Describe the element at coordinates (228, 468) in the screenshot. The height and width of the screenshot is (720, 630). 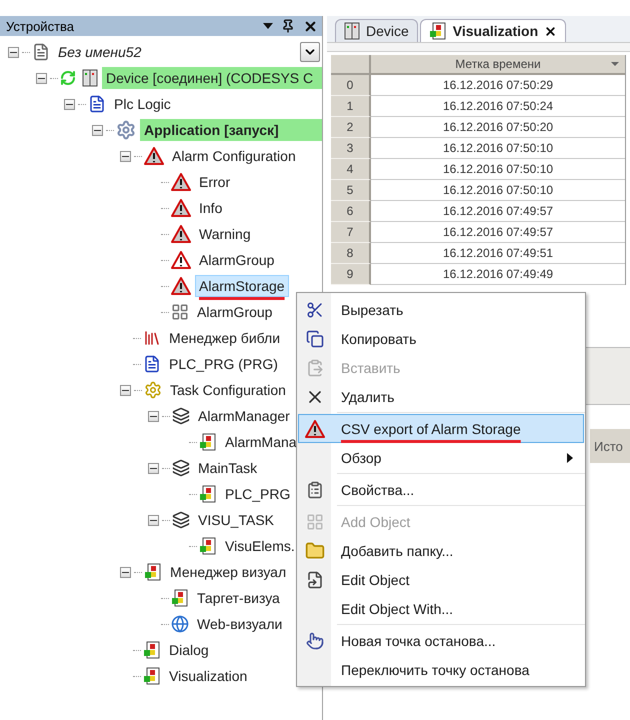
I see `tree-item: MainTask` at that location.